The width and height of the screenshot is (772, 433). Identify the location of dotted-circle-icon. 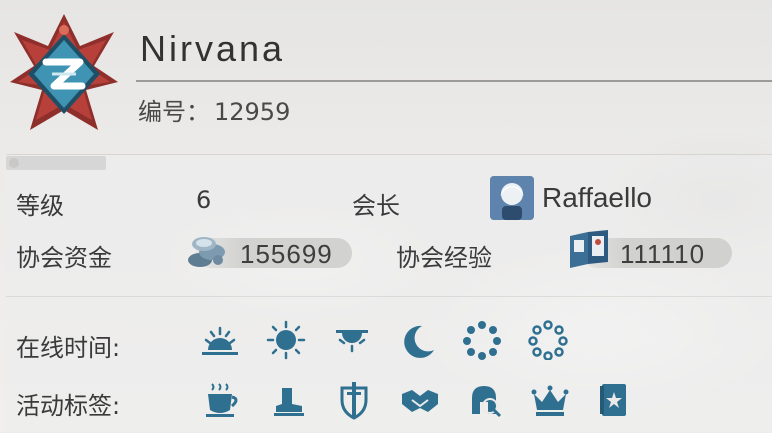
(482, 340).